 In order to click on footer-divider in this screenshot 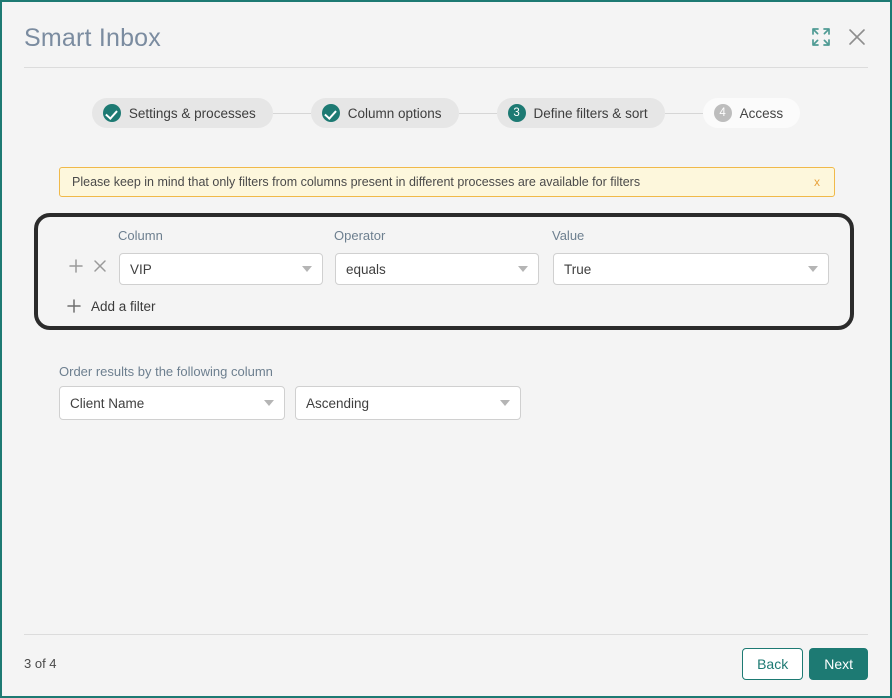, I will do `click(446, 634)`.